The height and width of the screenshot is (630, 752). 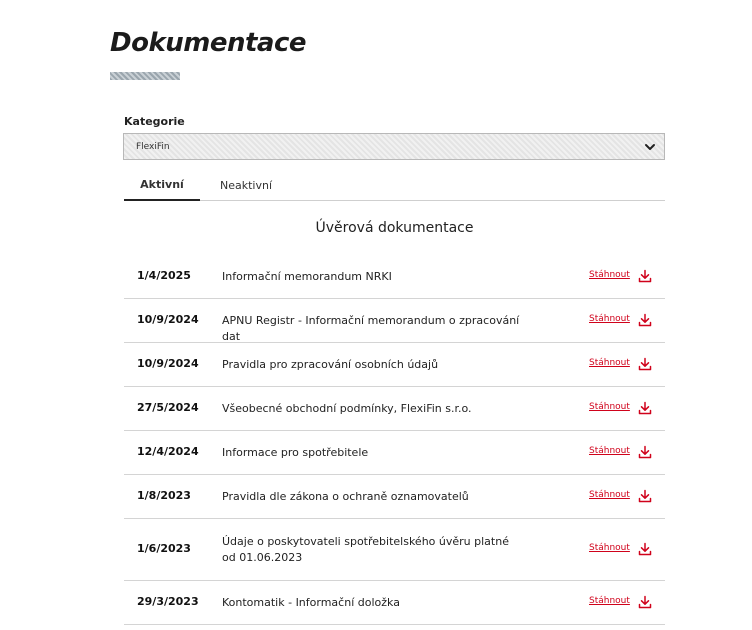 I want to click on document-date: 1/8/2023, so click(x=164, y=495).